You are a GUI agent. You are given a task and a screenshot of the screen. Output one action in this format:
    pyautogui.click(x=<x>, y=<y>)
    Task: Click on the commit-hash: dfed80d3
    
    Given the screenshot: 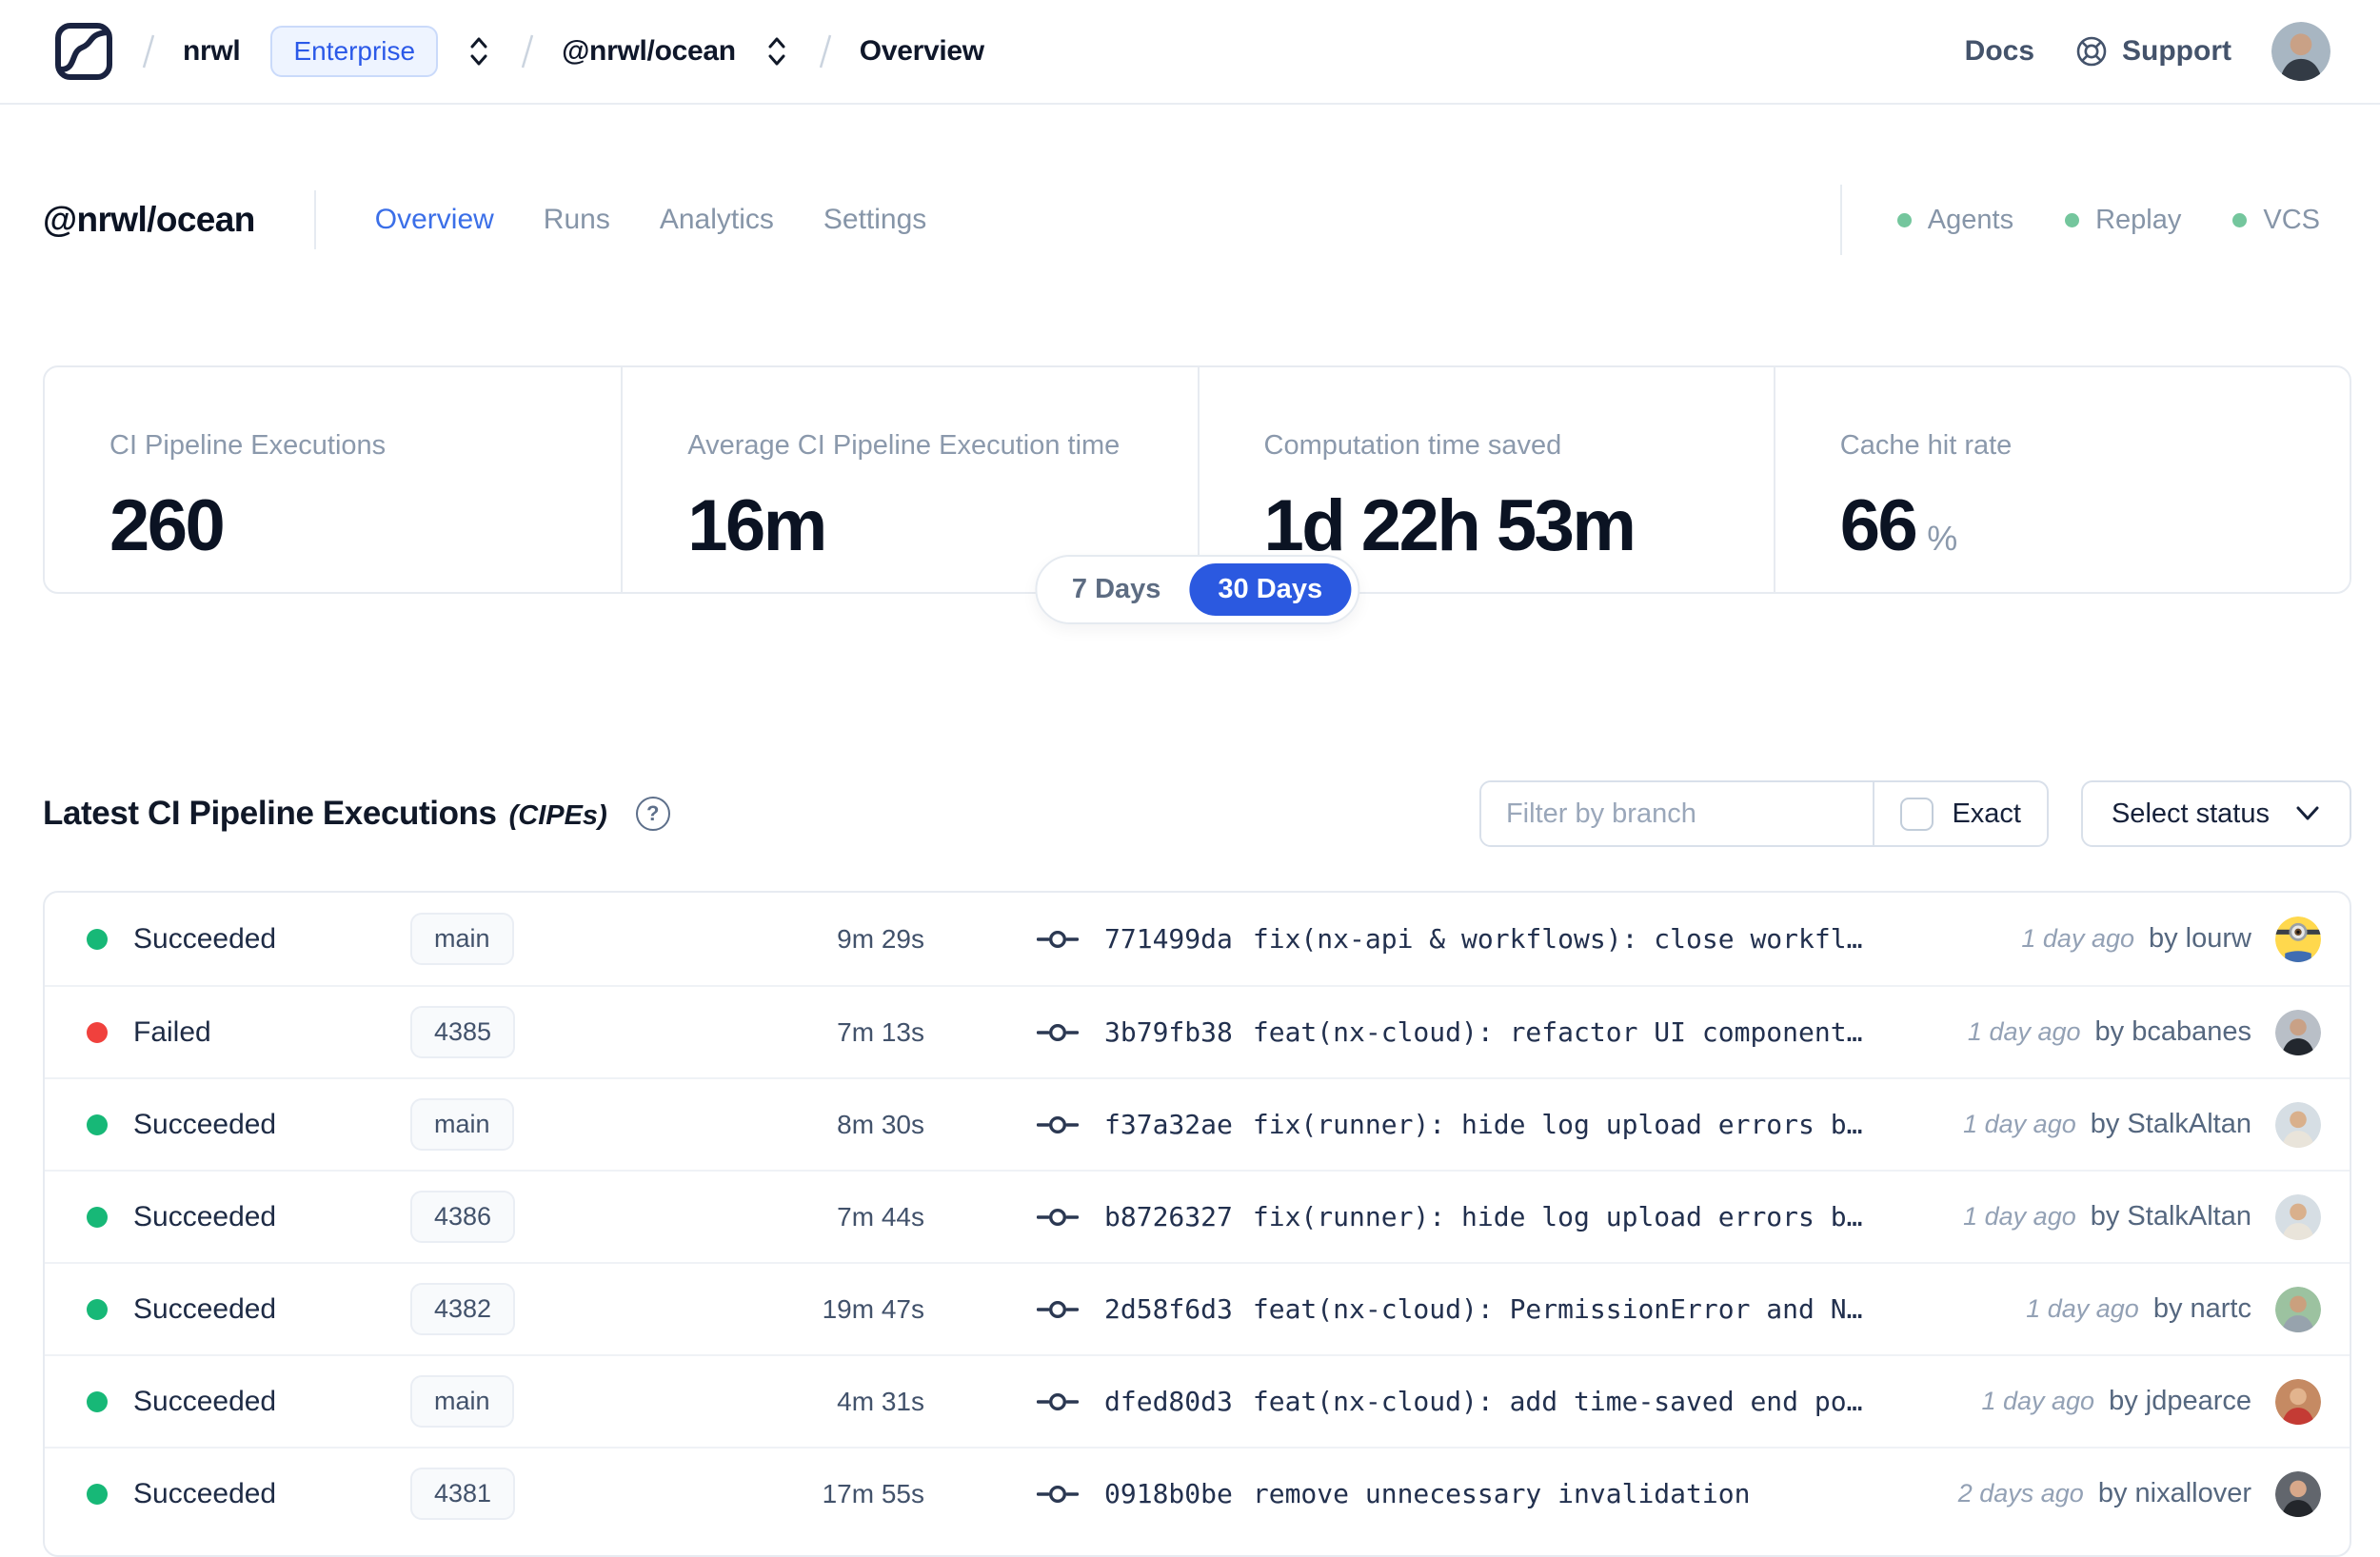 What is the action you would take?
    pyautogui.click(x=1168, y=1402)
    